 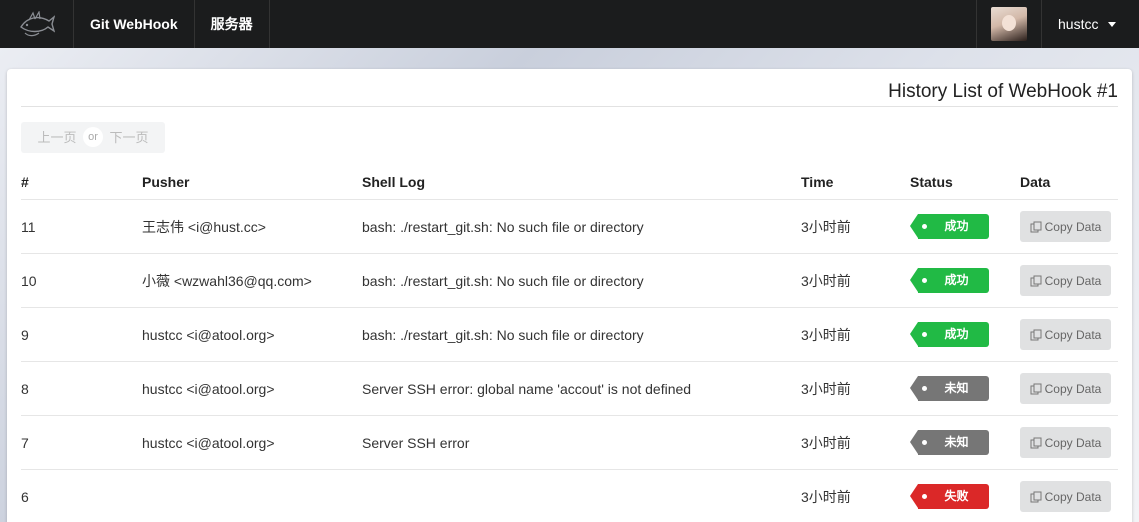 What do you see at coordinates (956, 496) in the screenshot?
I see `status-badge-text: 失败` at bounding box center [956, 496].